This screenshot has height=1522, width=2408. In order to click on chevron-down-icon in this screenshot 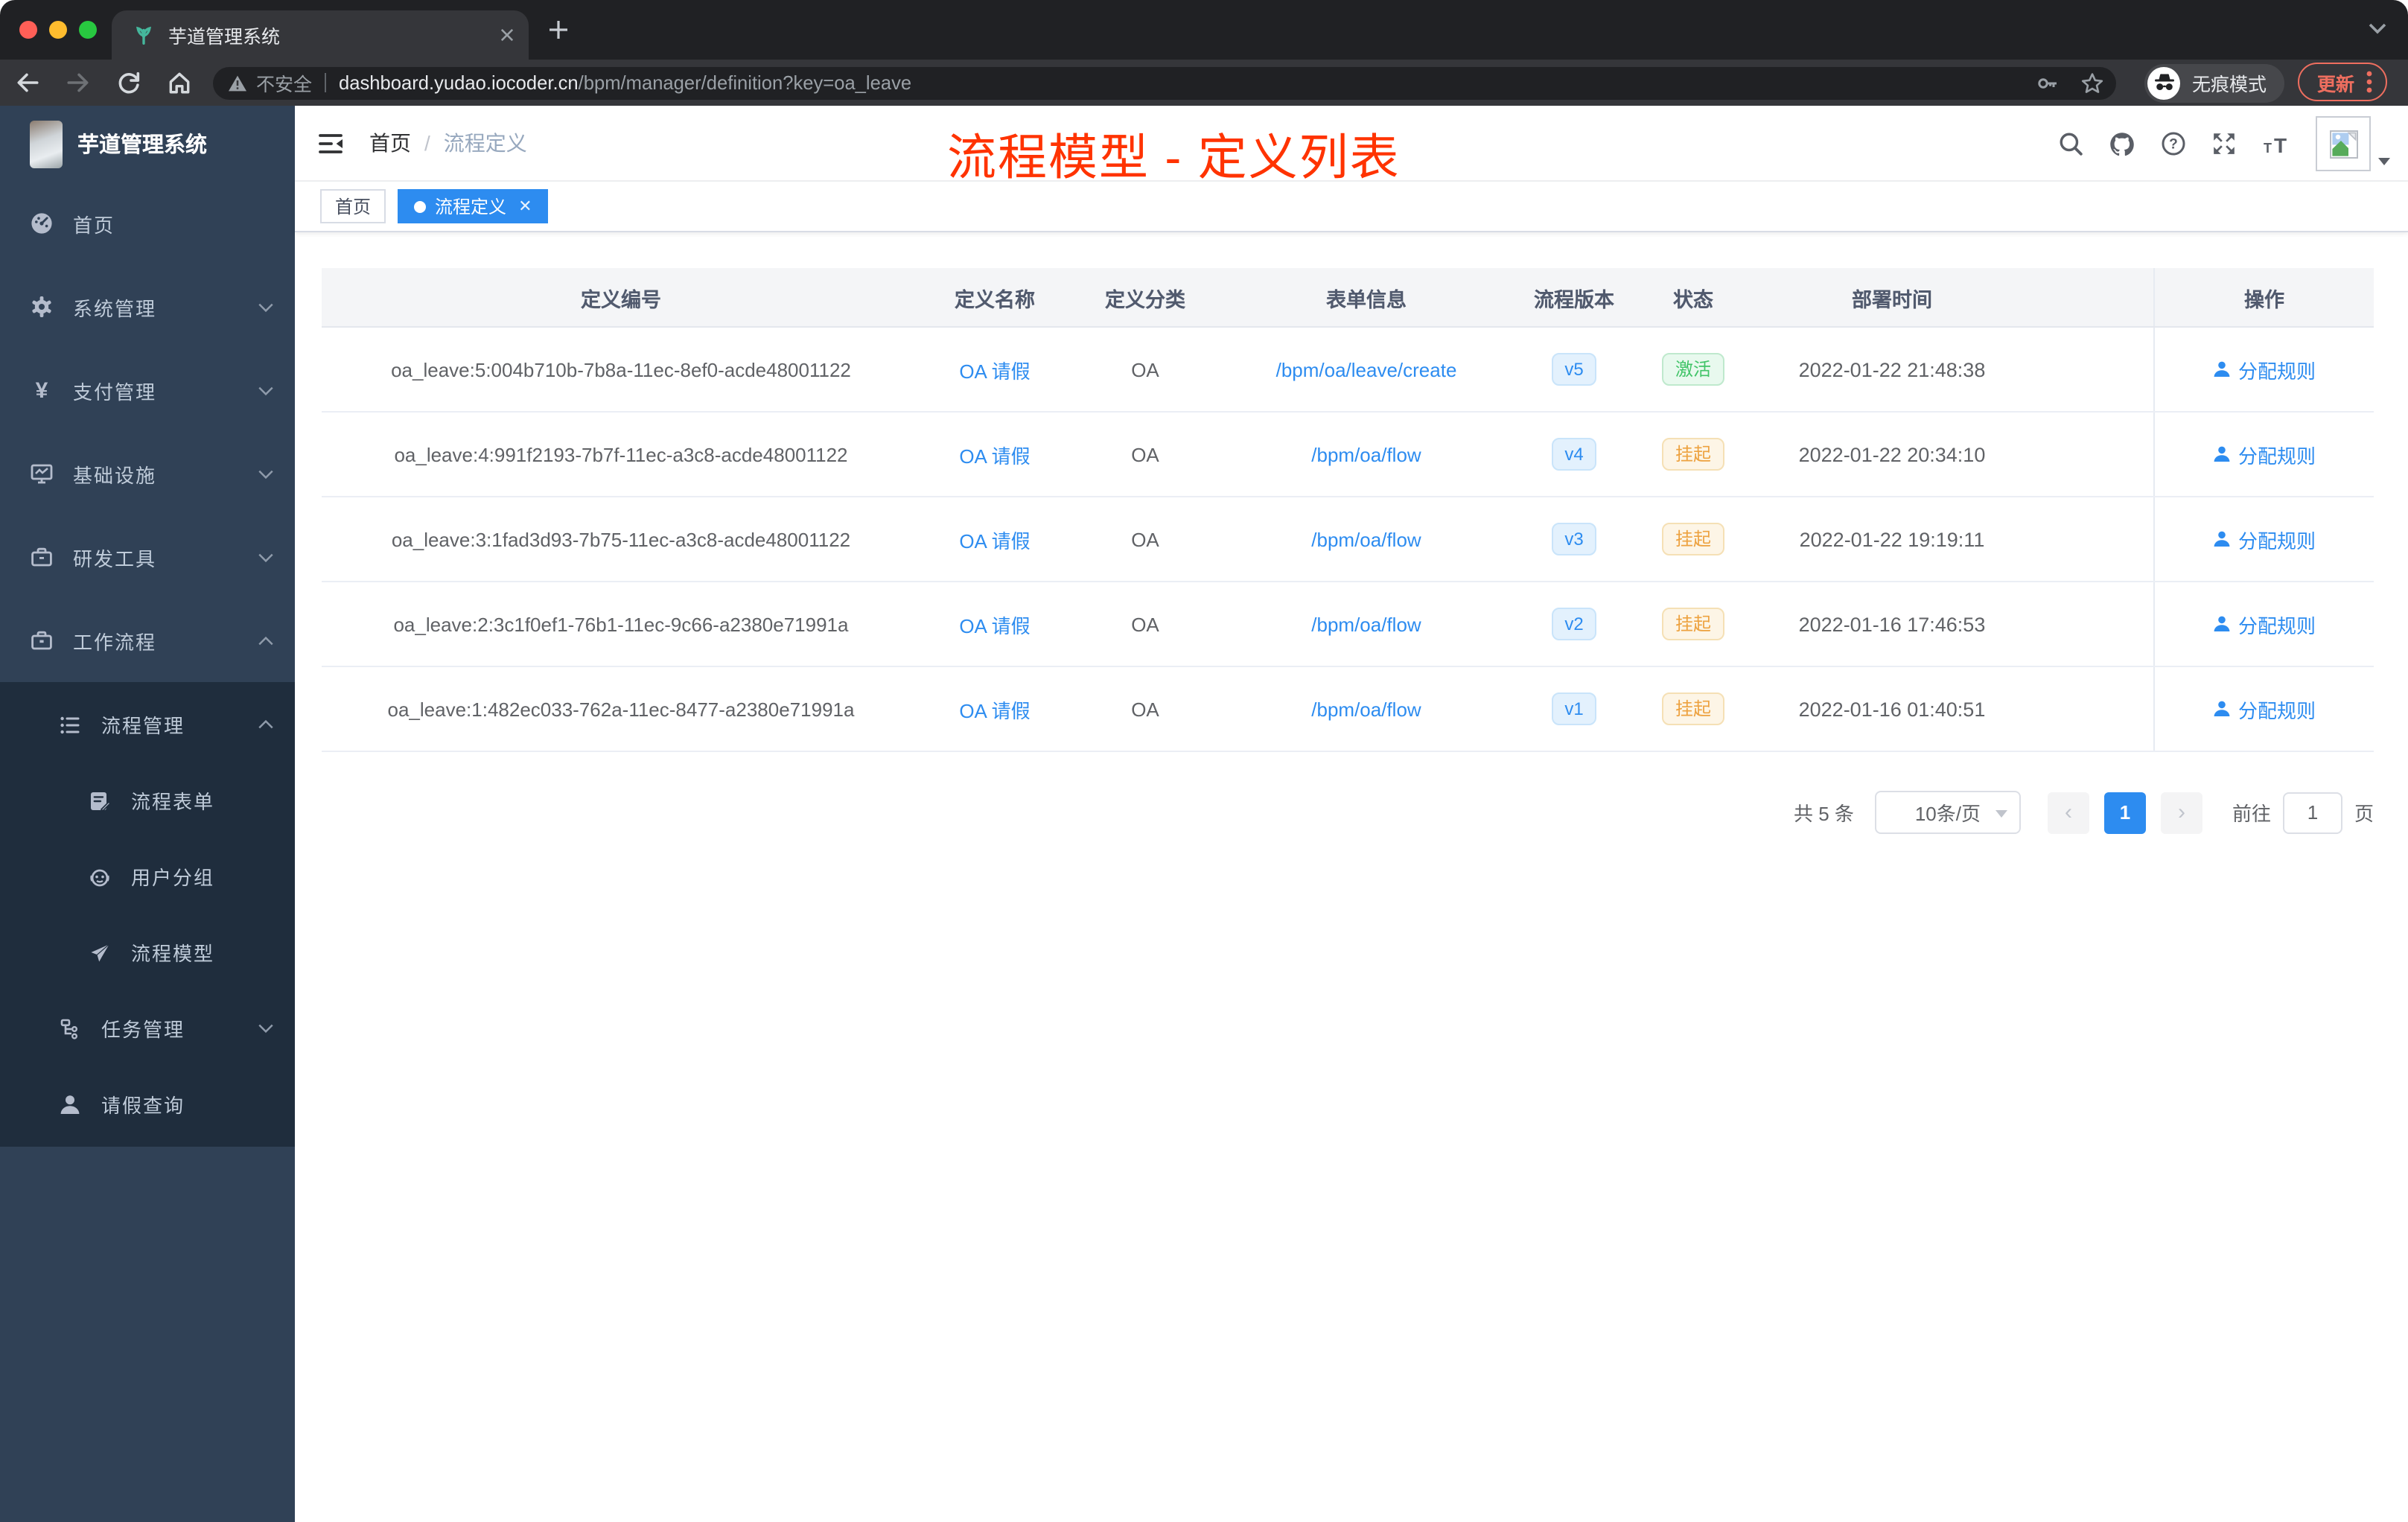, I will do `click(266, 307)`.